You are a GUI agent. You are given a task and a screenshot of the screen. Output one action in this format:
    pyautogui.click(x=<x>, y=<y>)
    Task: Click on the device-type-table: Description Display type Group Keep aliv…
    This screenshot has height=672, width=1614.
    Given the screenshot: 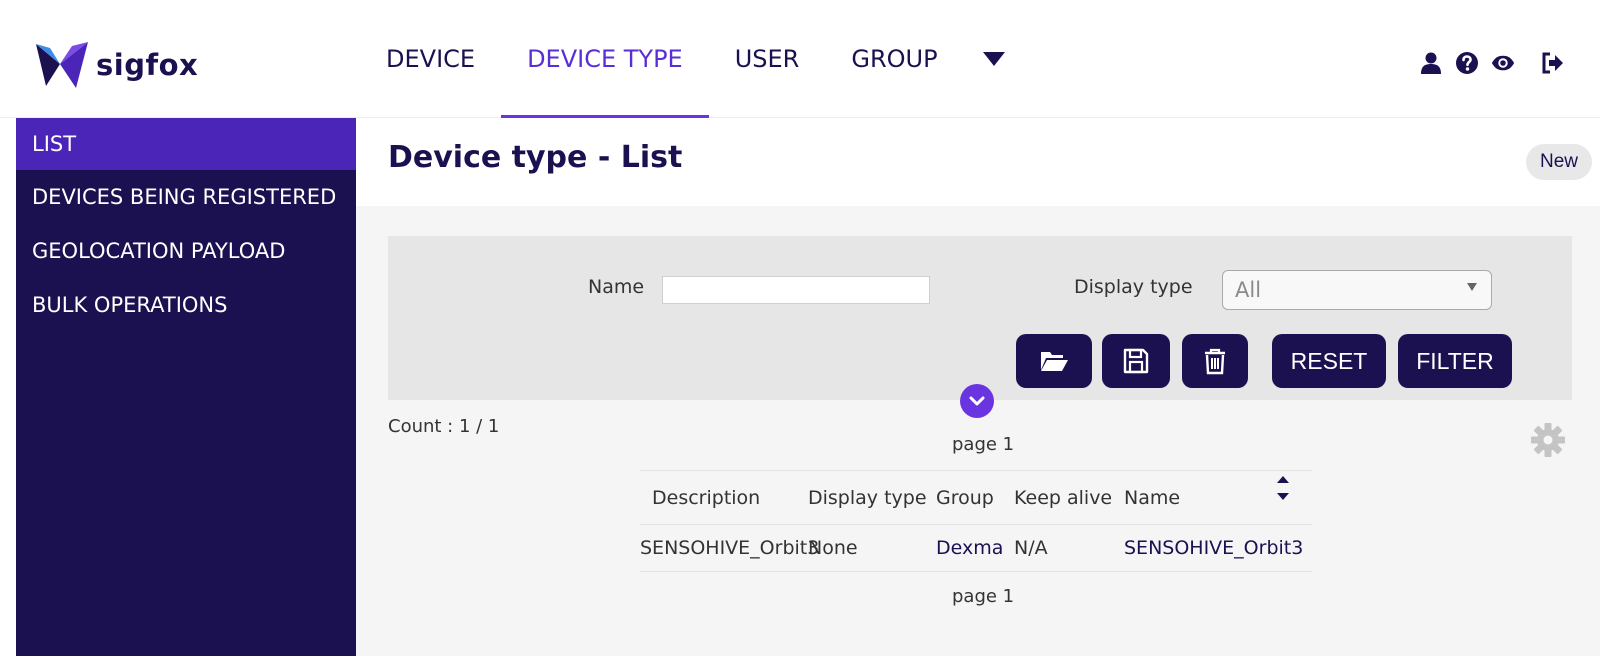 What is the action you would take?
    pyautogui.click(x=976, y=521)
    